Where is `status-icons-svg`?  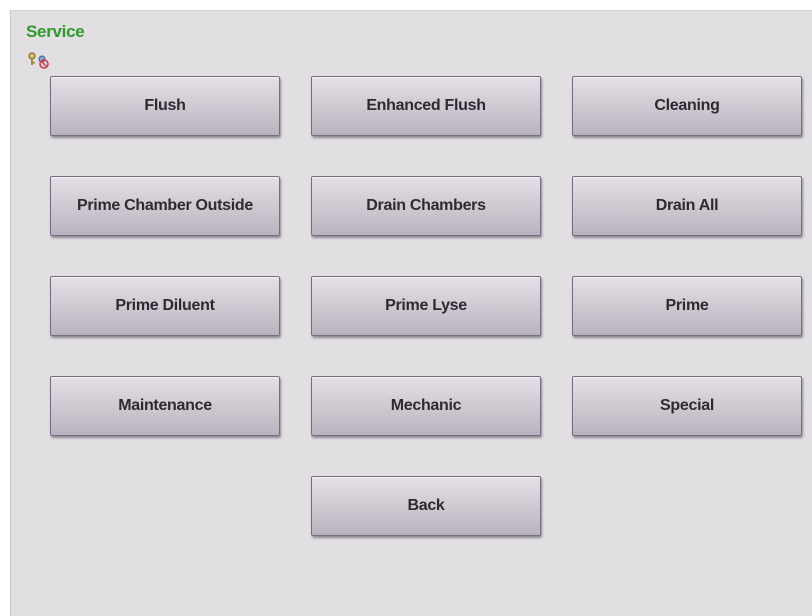
status-icons-svg is located at coordinates (38, 60).